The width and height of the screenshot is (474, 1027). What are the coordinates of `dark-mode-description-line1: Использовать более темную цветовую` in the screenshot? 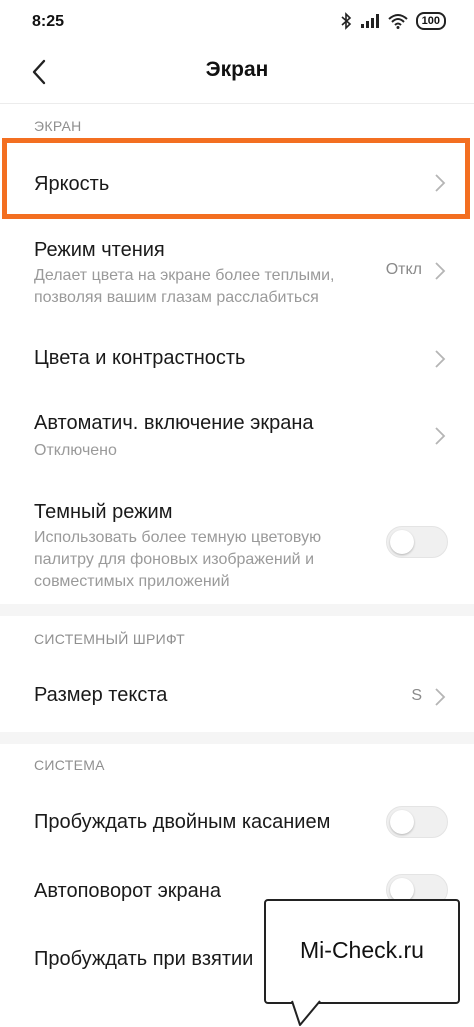 It's located at (178, 537).